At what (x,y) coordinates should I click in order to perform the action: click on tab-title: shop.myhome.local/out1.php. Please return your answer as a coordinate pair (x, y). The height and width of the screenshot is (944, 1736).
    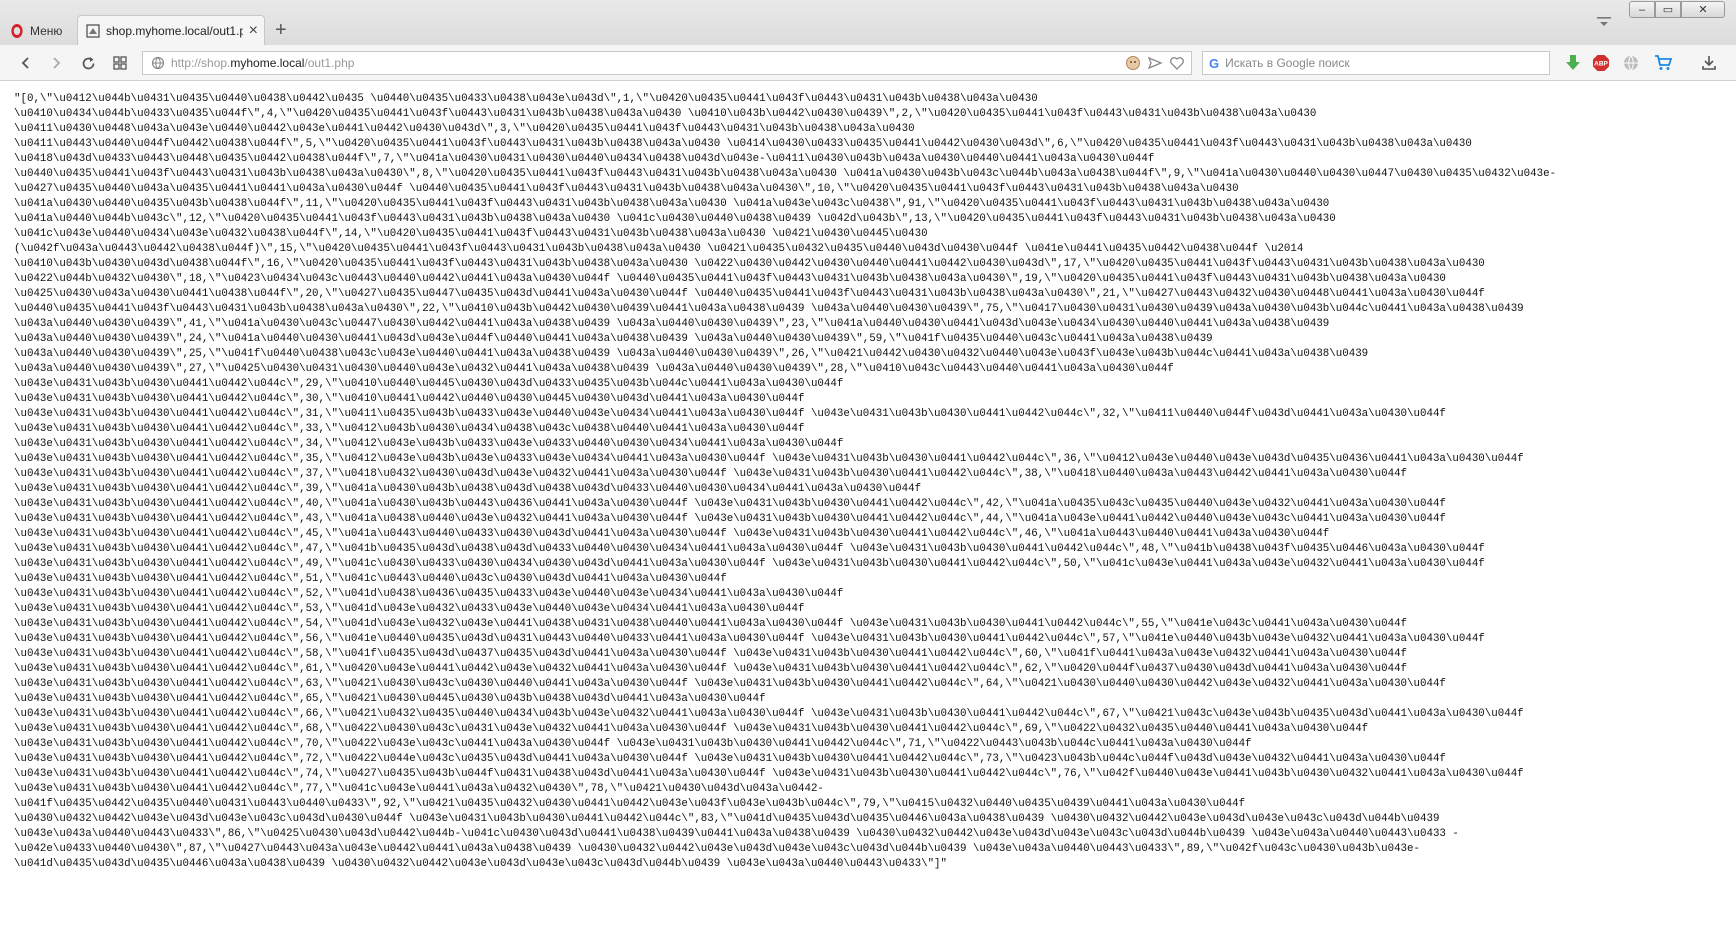
    Looking at the image, I should click on (174, 30).